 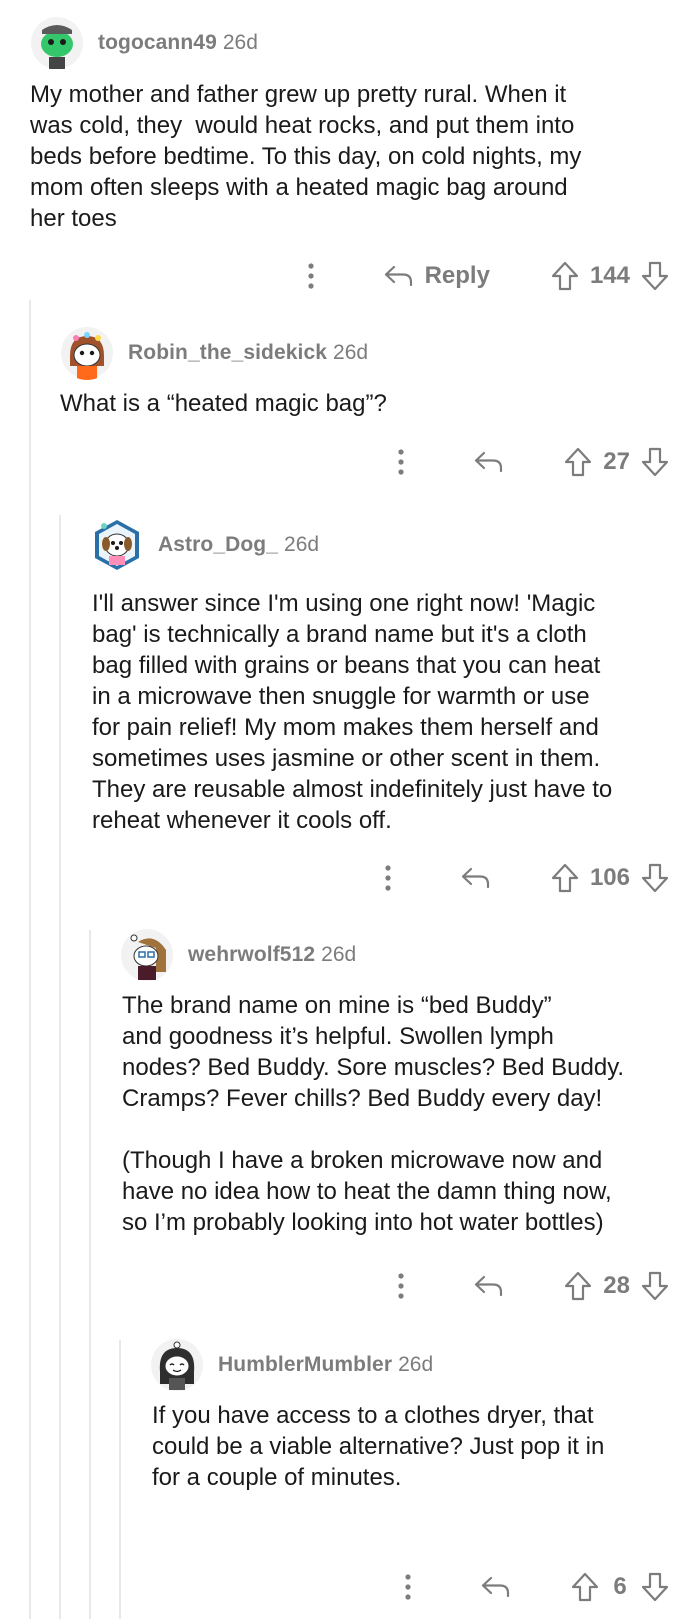 I want to click on vote-group: 28, so click(x=616, y=1286).